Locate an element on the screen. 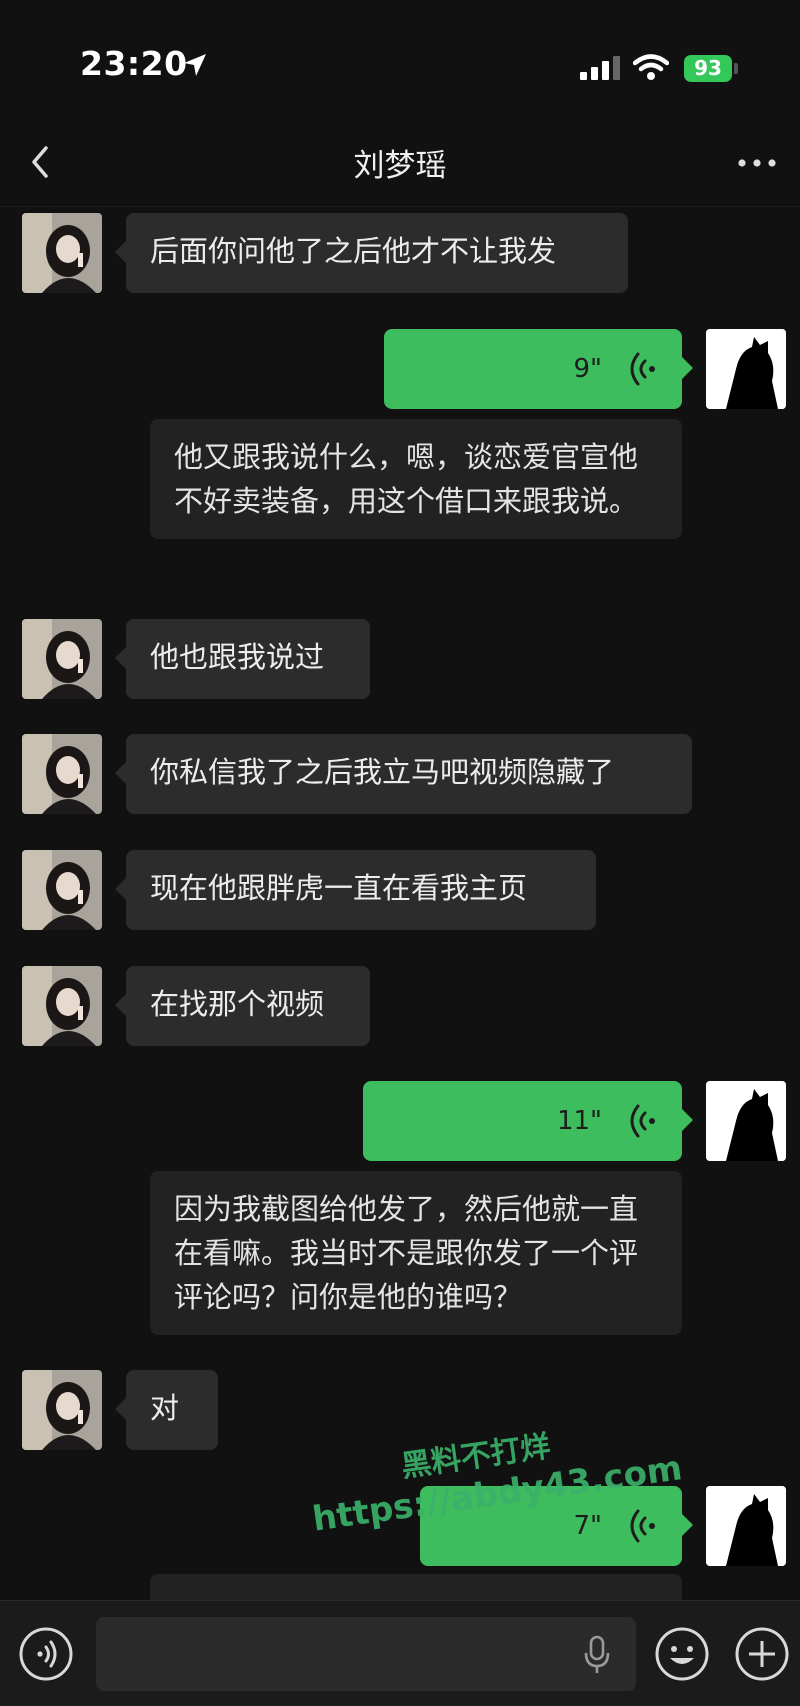  signal-icon is located at coordinates (600, 68).